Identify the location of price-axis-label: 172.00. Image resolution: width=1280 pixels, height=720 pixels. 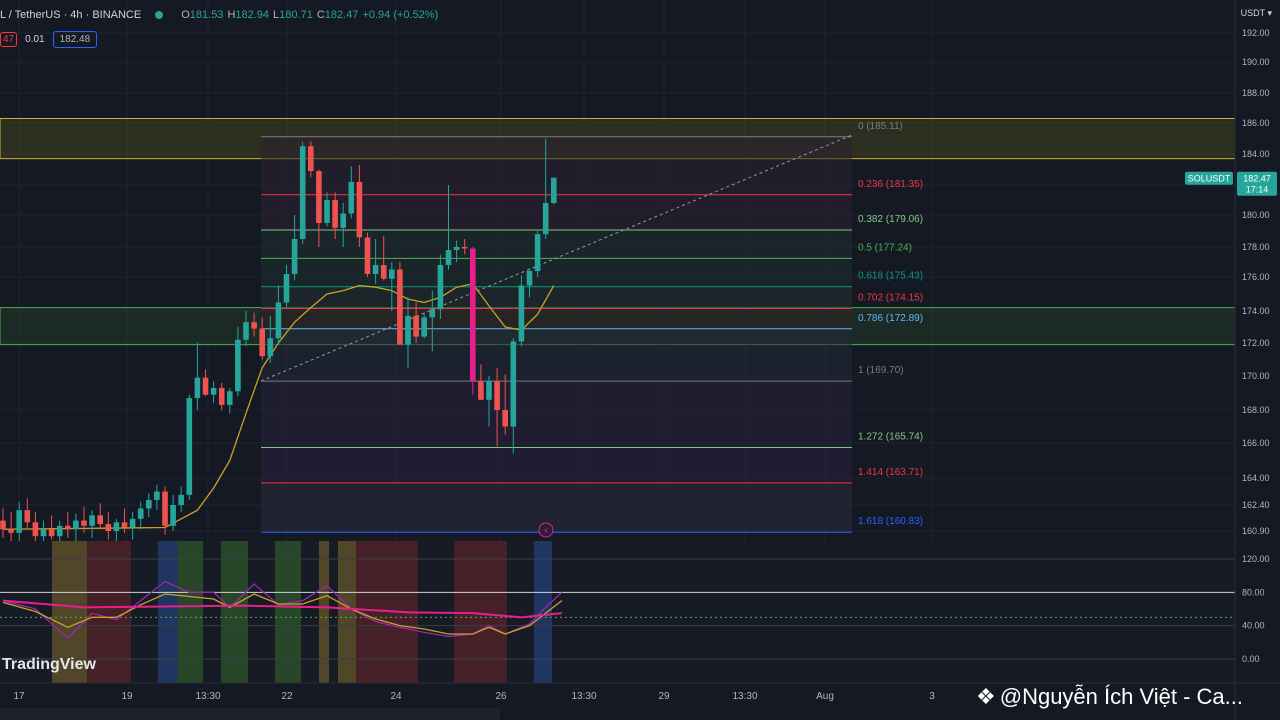
(1256, 343).